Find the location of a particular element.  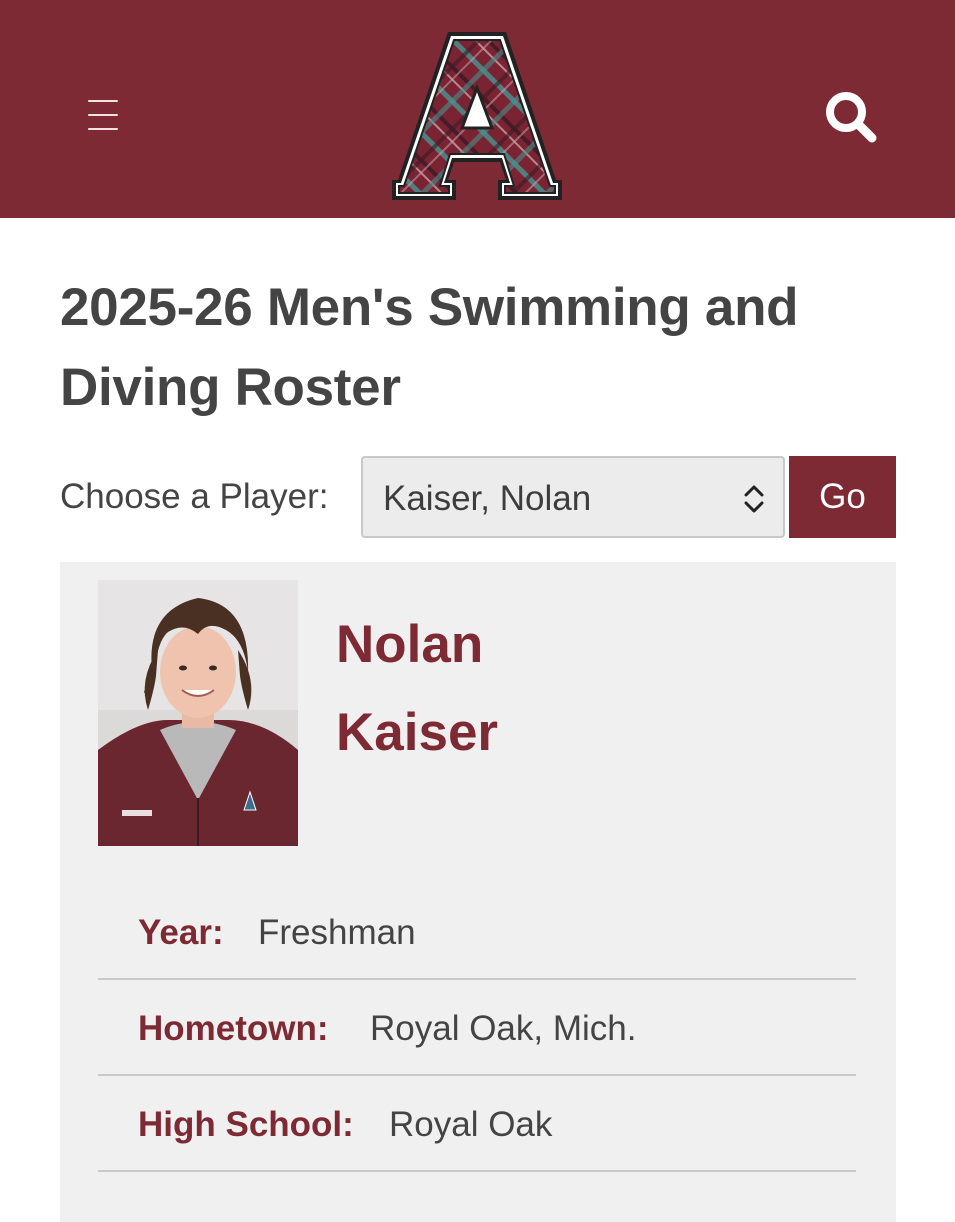

year-label: Year: is located at coordinates (181, 932).